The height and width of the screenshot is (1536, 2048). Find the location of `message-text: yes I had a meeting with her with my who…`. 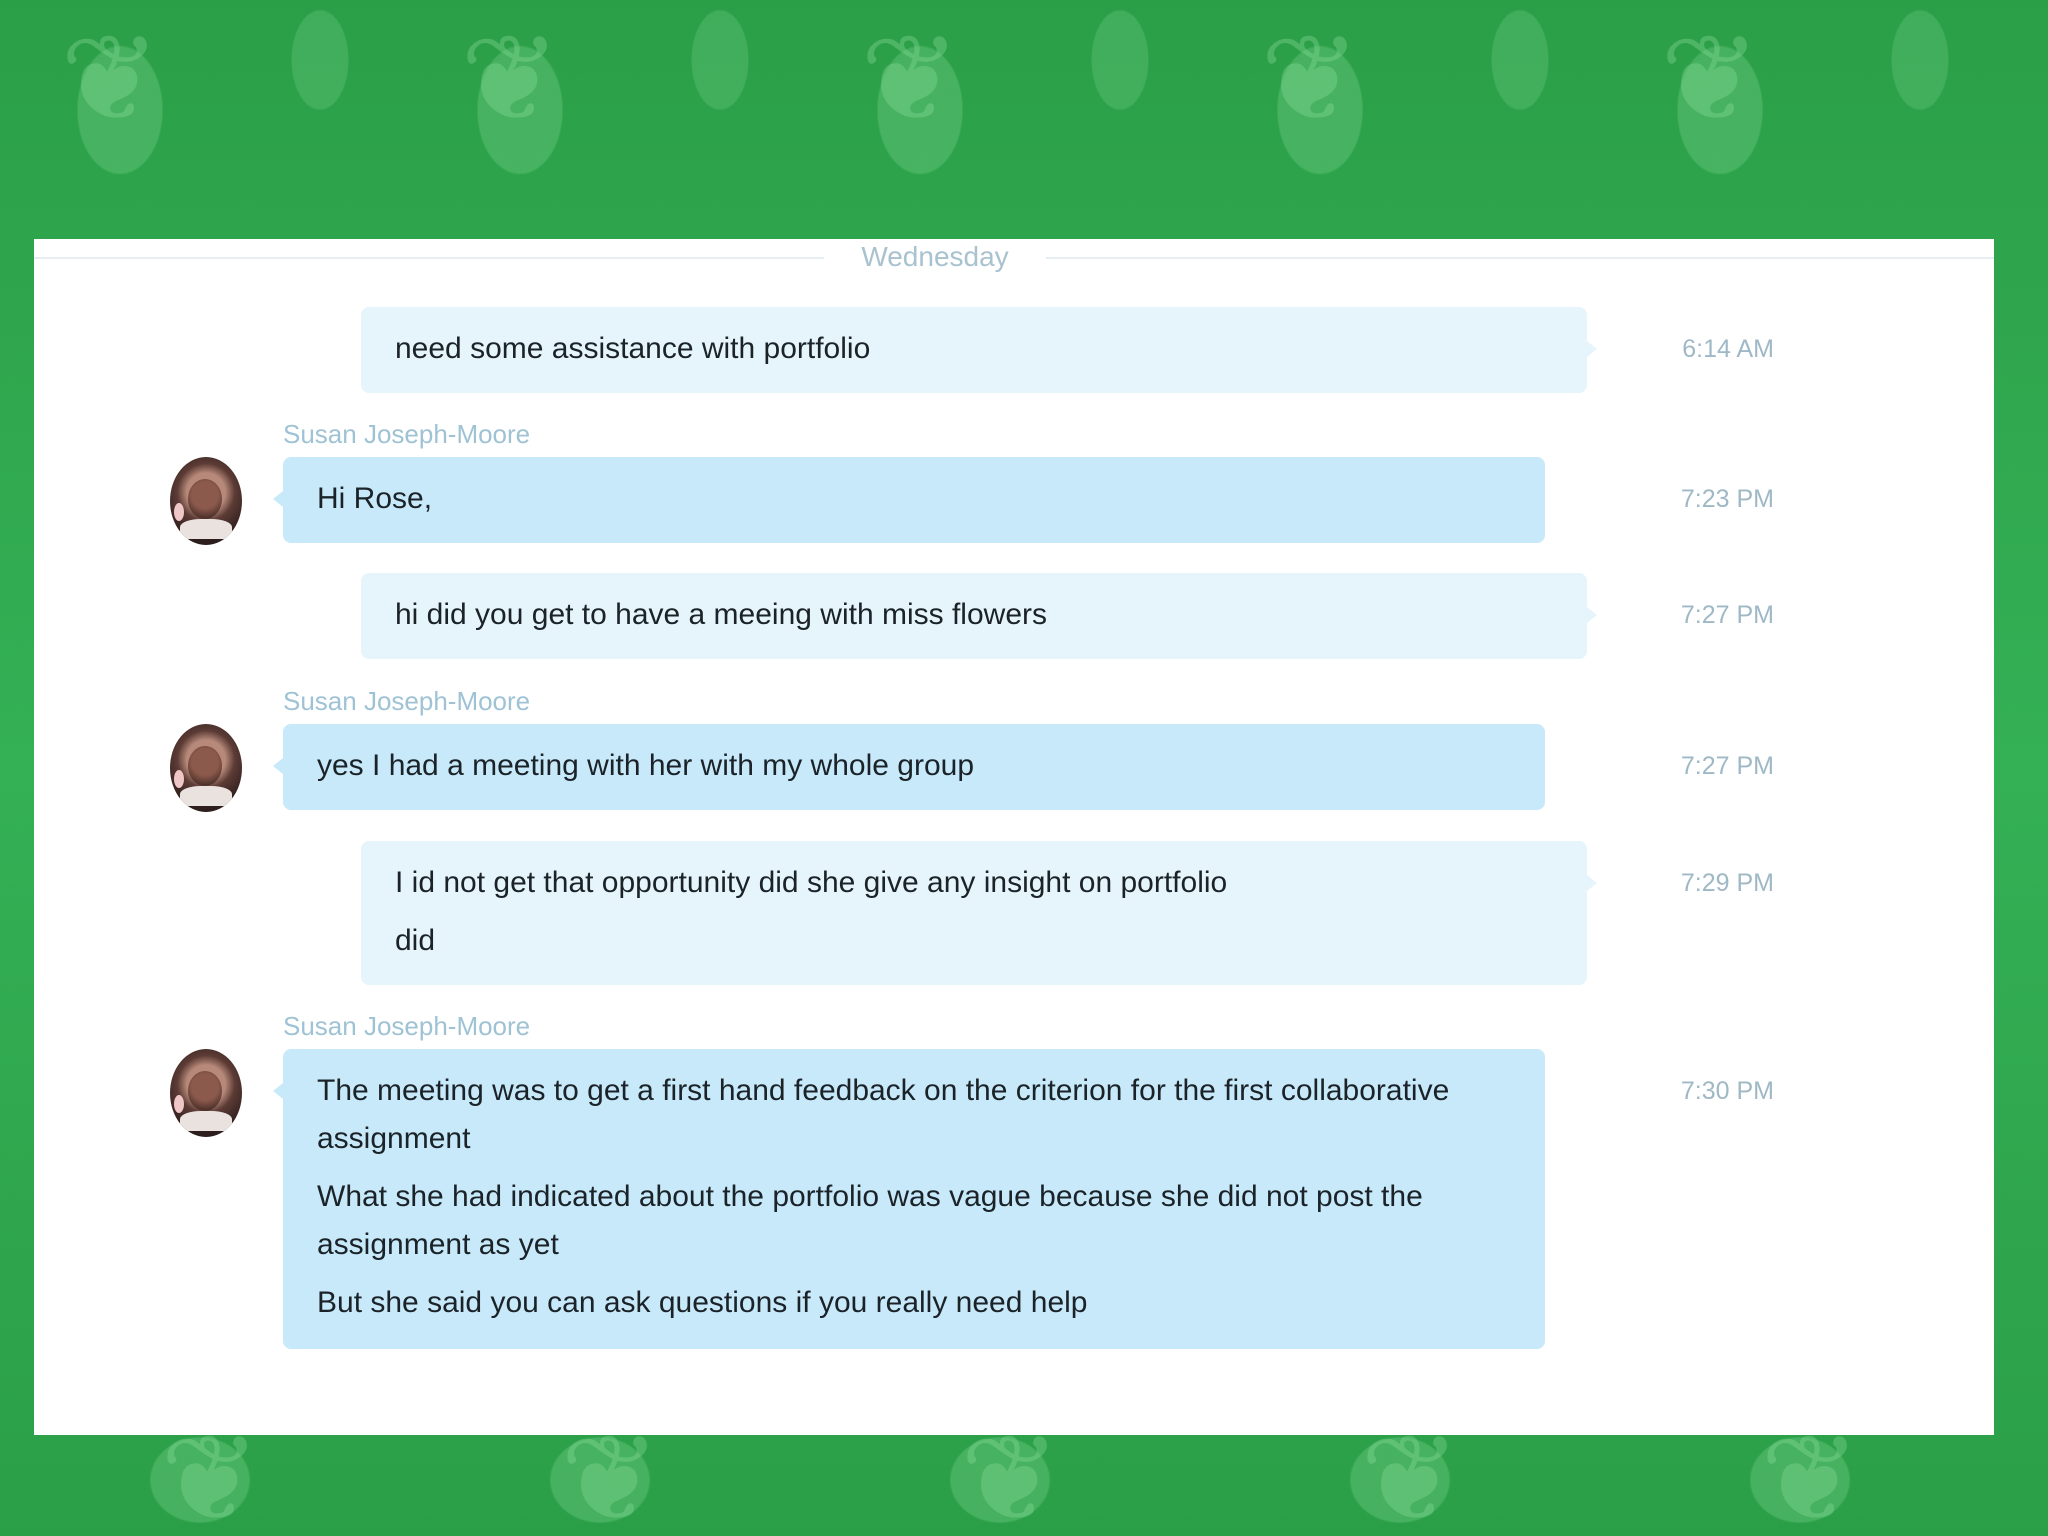

message-text: yes I had a meeting with her with my who… is located at coordinates (645, 765).